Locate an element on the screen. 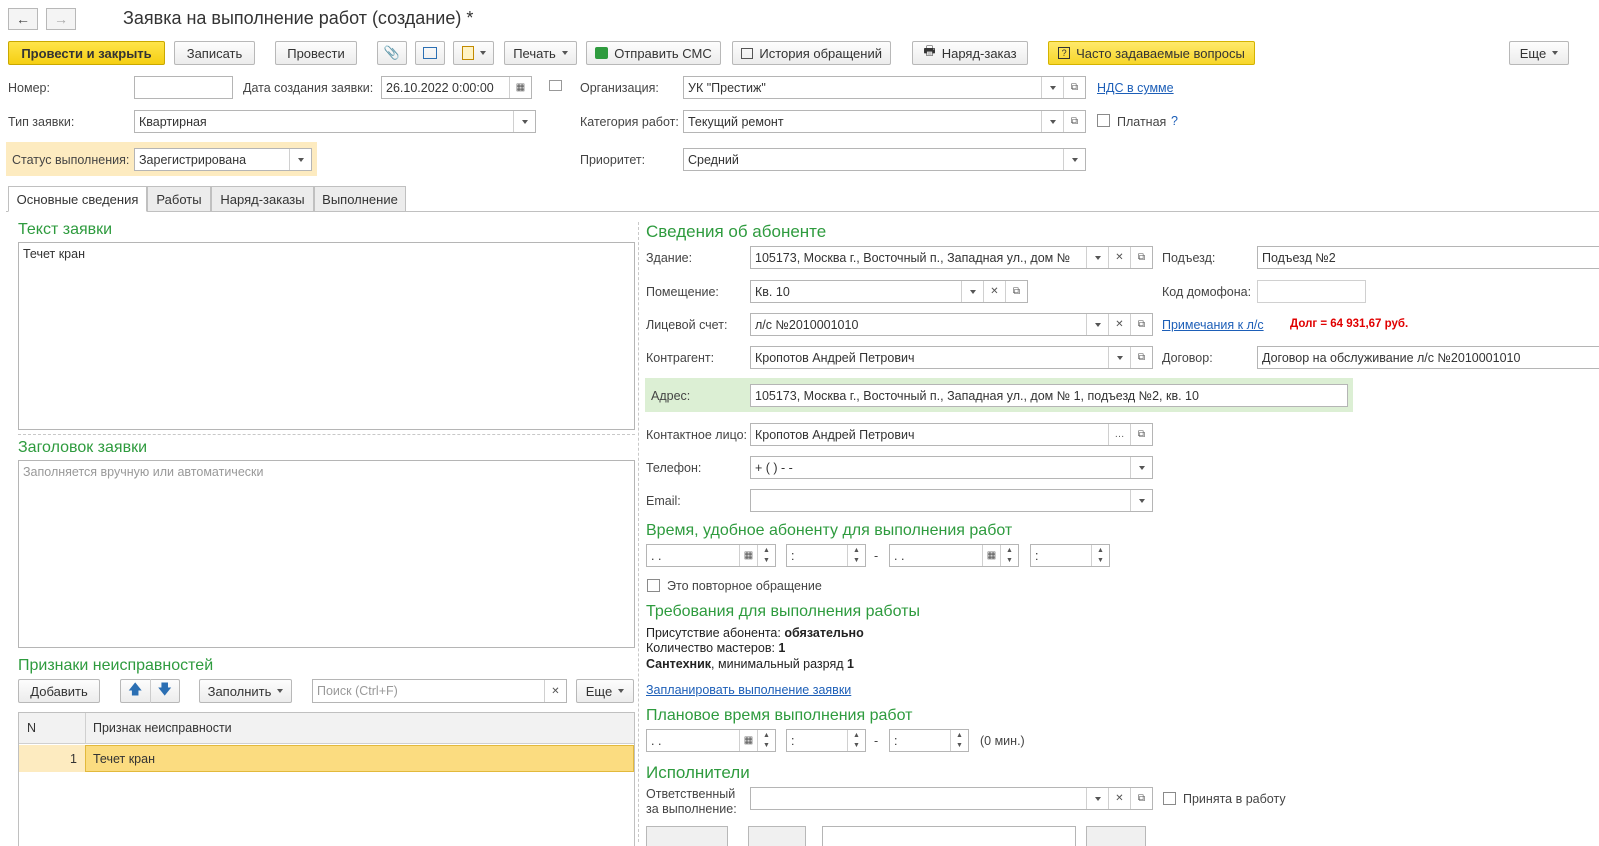 The height and width of the screenshot is (846, 1599). work-order-button: 🖶 Наряд-заказ is located at coordinates (970, 53).